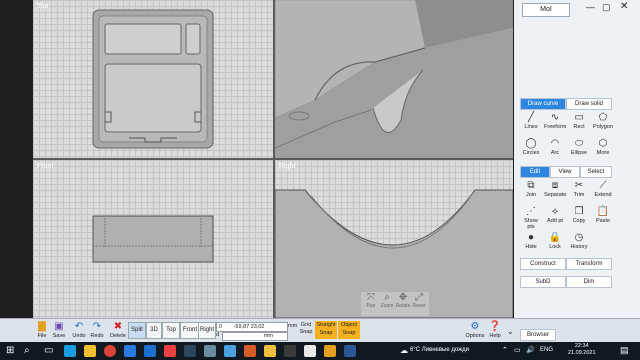  I want to click on rect-icon: ▭, so click(579, 117).